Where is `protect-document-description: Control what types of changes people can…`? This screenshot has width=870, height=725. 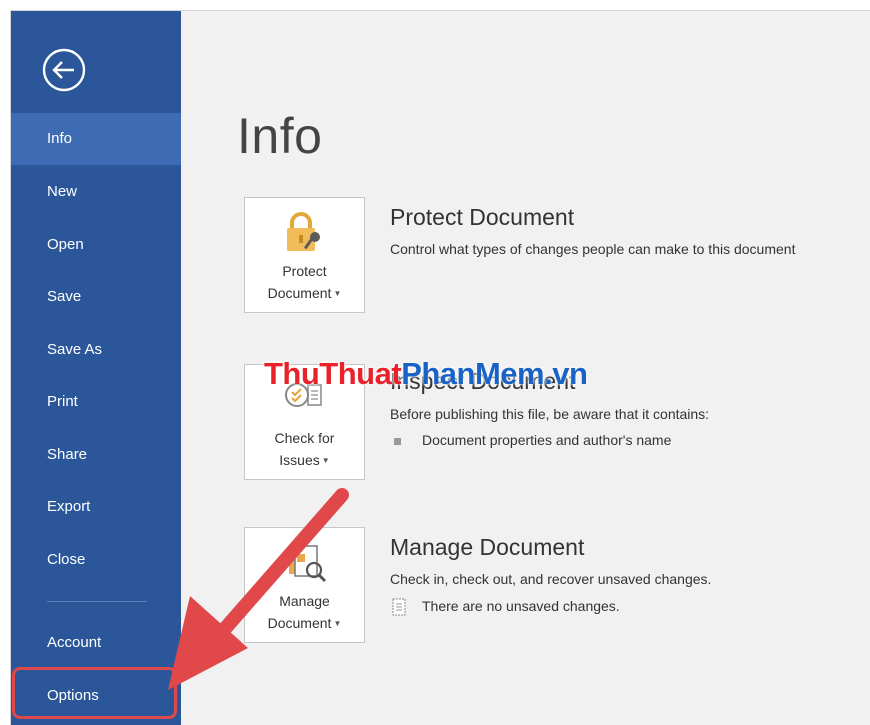 protect-document-description: Control what types of changes people can… is located at coordinates (593, 249).